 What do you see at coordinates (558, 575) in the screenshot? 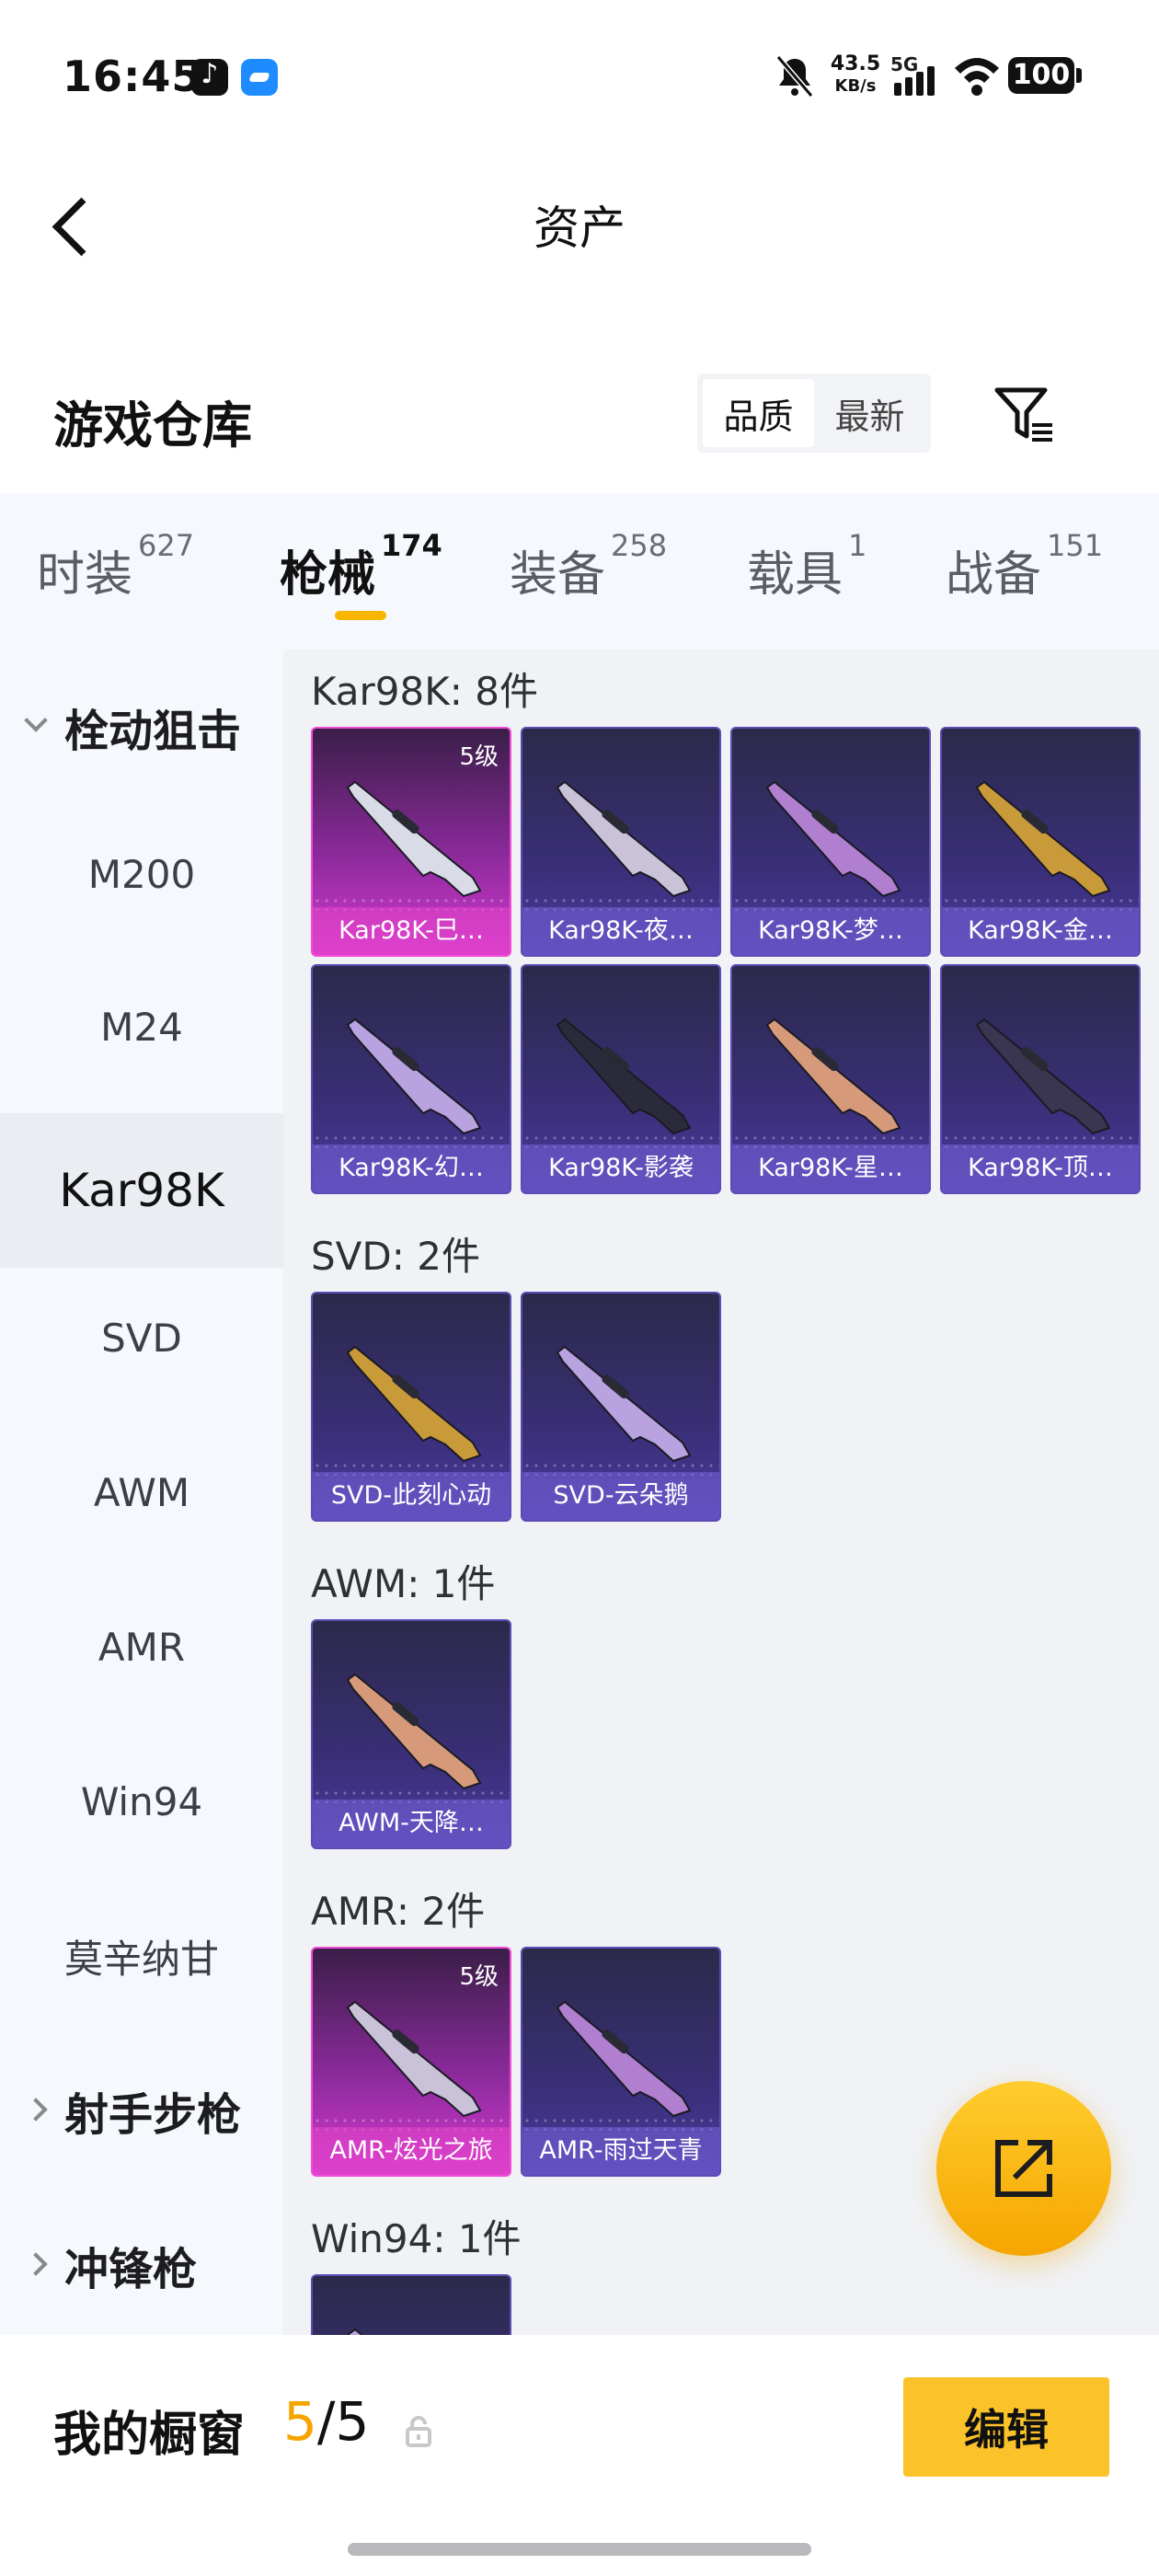
I see `tab-label: 装备` at bounding box center [558, 575].